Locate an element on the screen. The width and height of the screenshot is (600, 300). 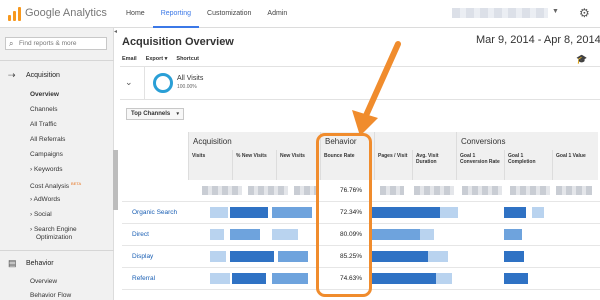
analytics-logo-icon is located at coordinates (15, 14).